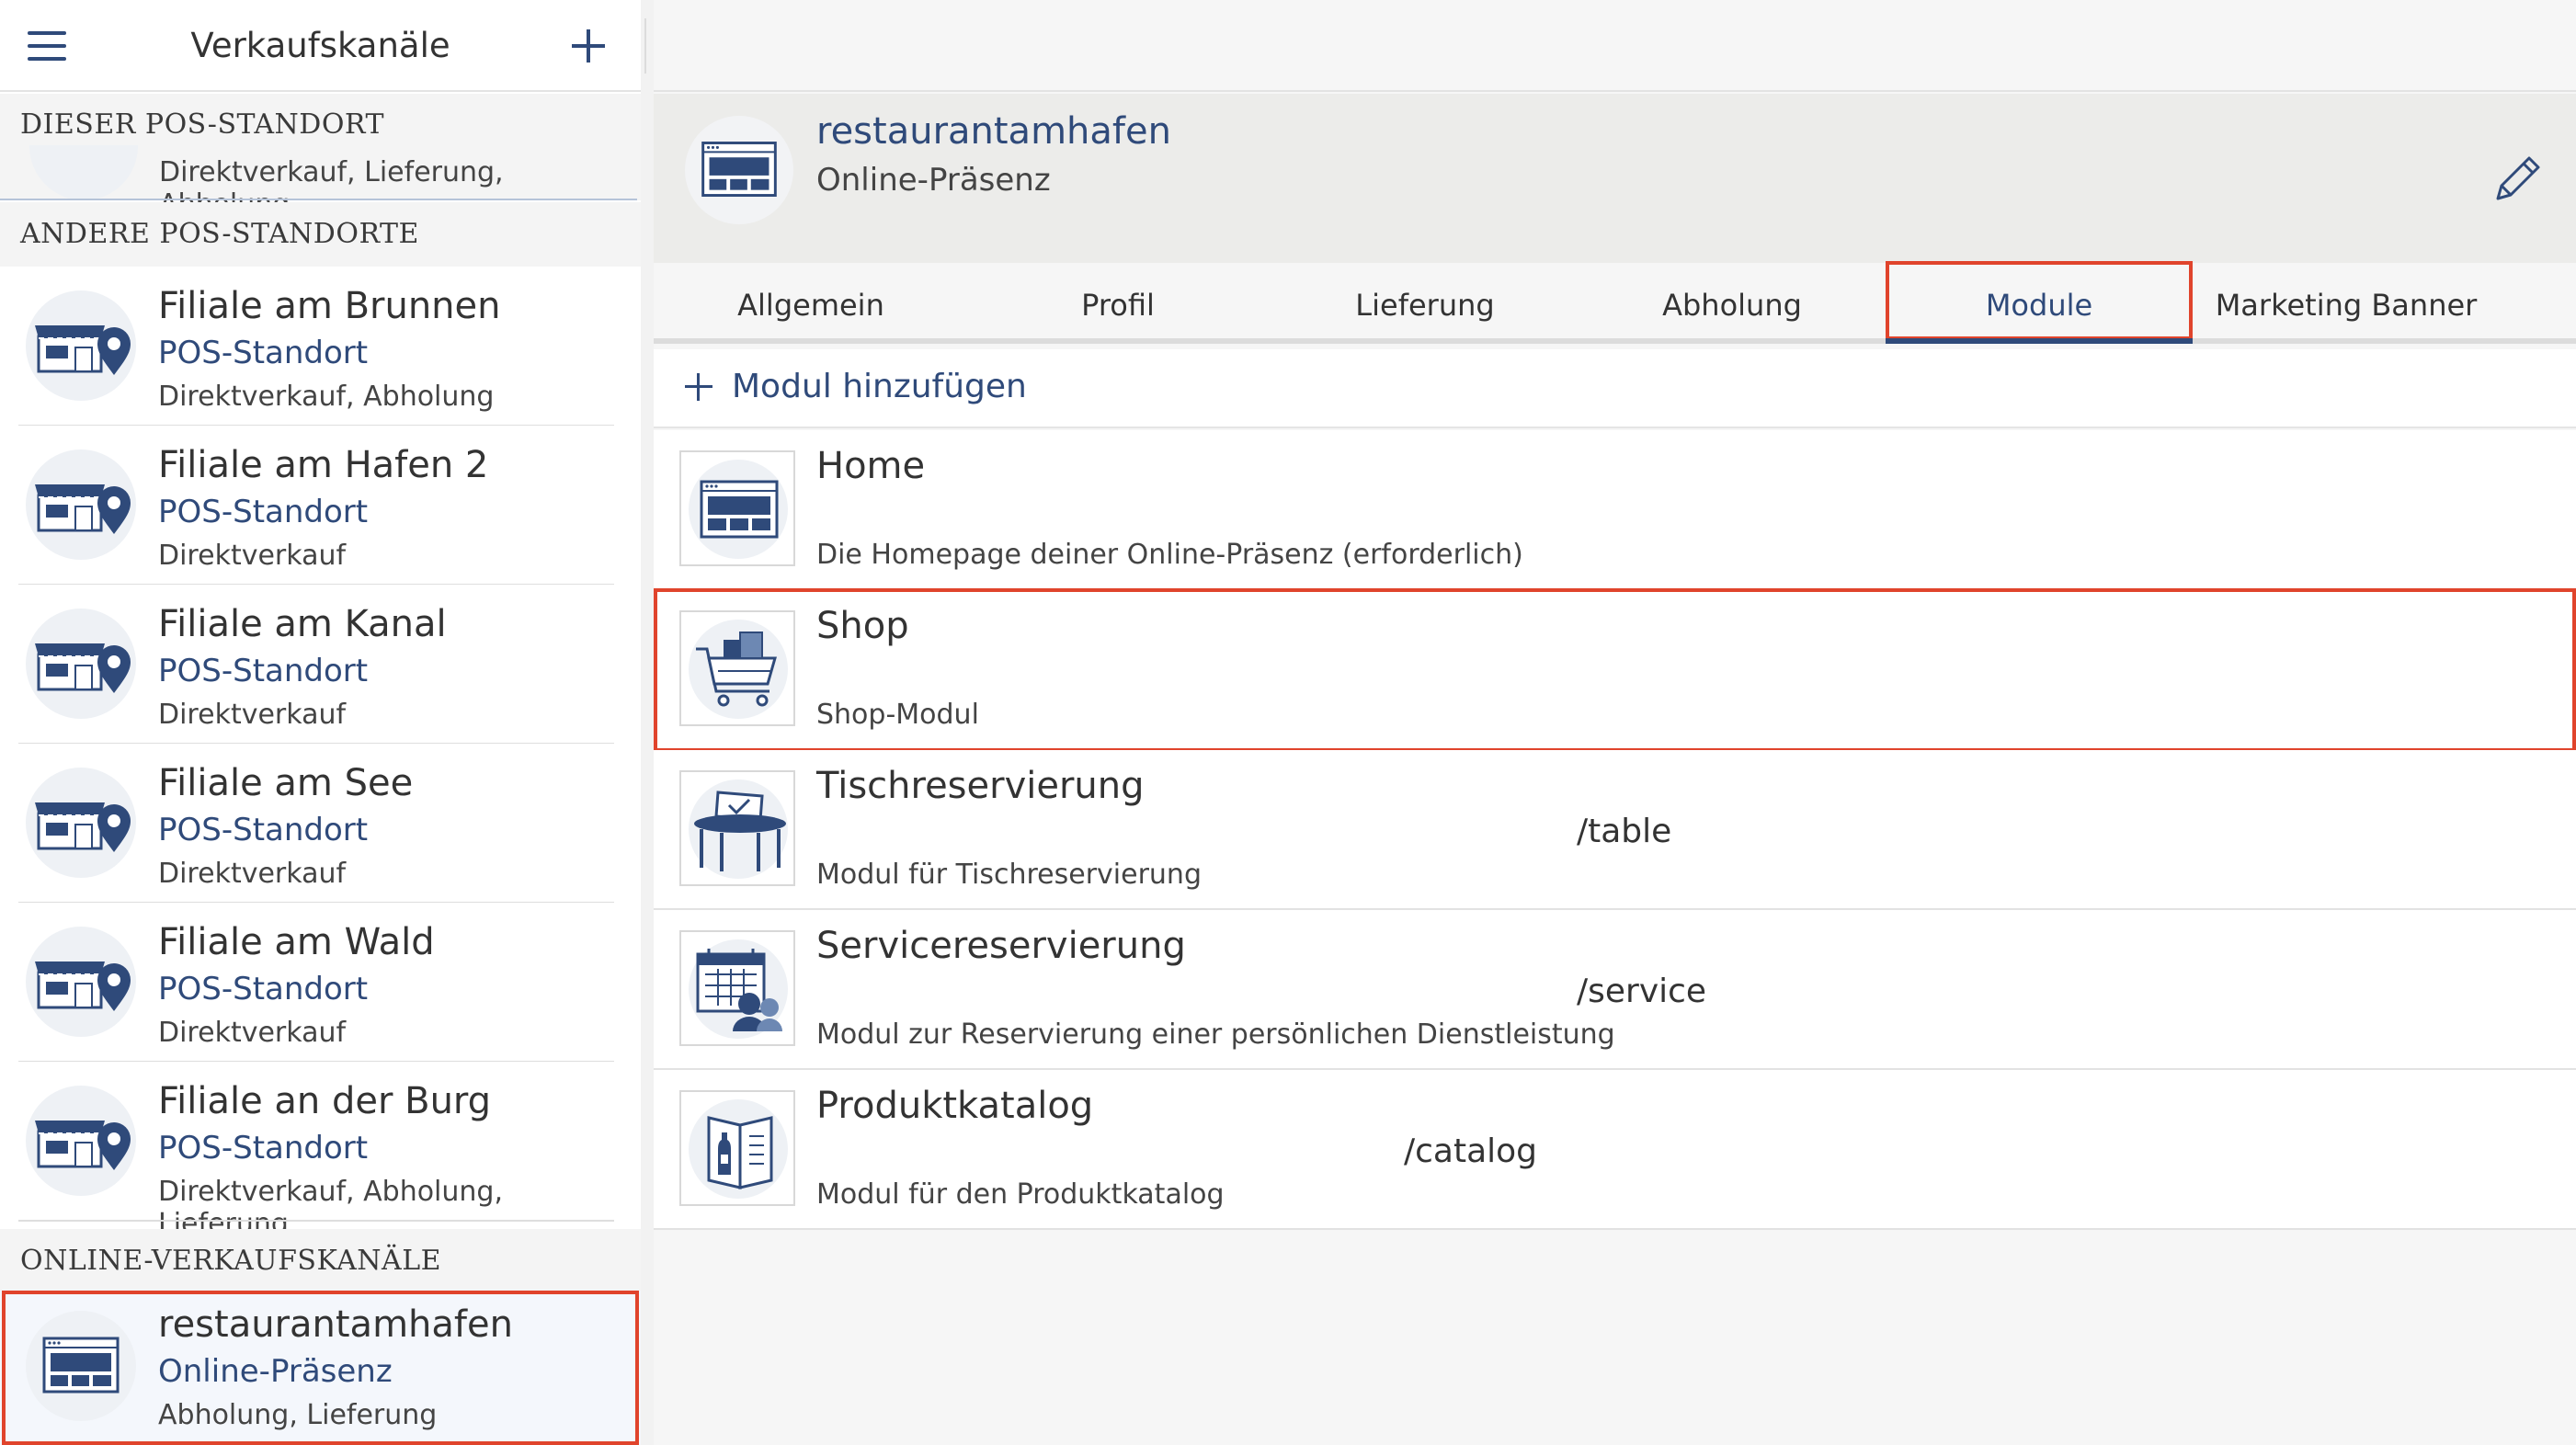 Image resolution: width=2576 pixels, height=1445 pixels. Describe the element at coordinates (737, 1148) in the screenshot. I see `catalog-icon` at that location.